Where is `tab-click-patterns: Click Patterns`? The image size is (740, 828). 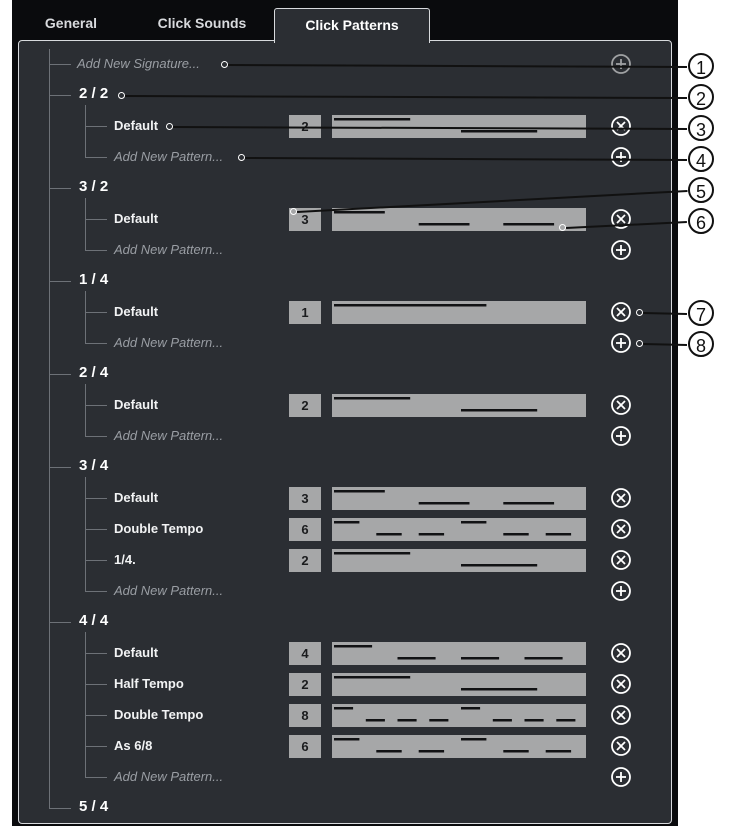 tab-click-patterns: Click Patterns is located at coordinates (352, 25).